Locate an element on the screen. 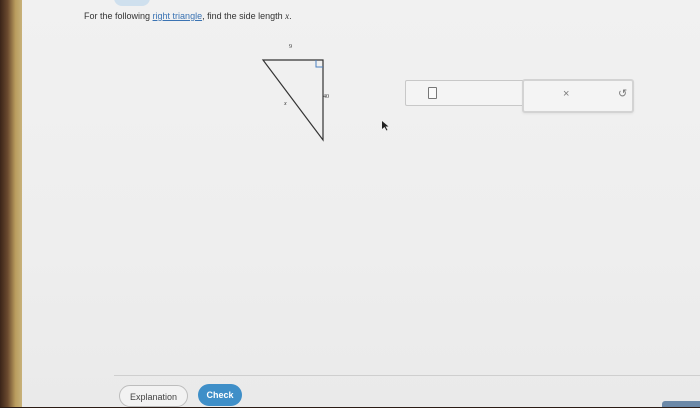 The height and width of the screenshot is (408, 700). answer-area is located at coordinates (468, 93).